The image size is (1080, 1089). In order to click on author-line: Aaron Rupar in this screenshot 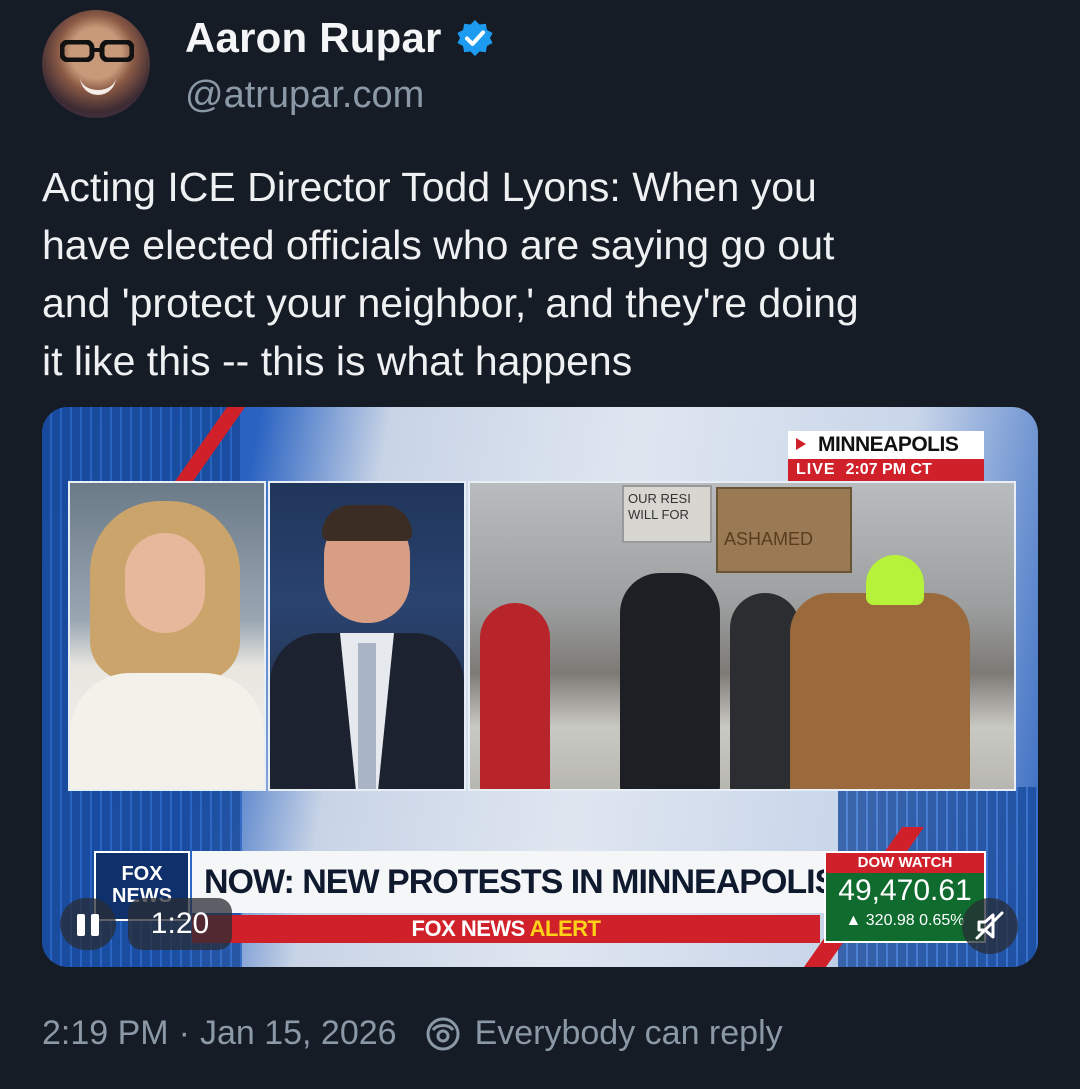, I will do `click(339, 38)`.